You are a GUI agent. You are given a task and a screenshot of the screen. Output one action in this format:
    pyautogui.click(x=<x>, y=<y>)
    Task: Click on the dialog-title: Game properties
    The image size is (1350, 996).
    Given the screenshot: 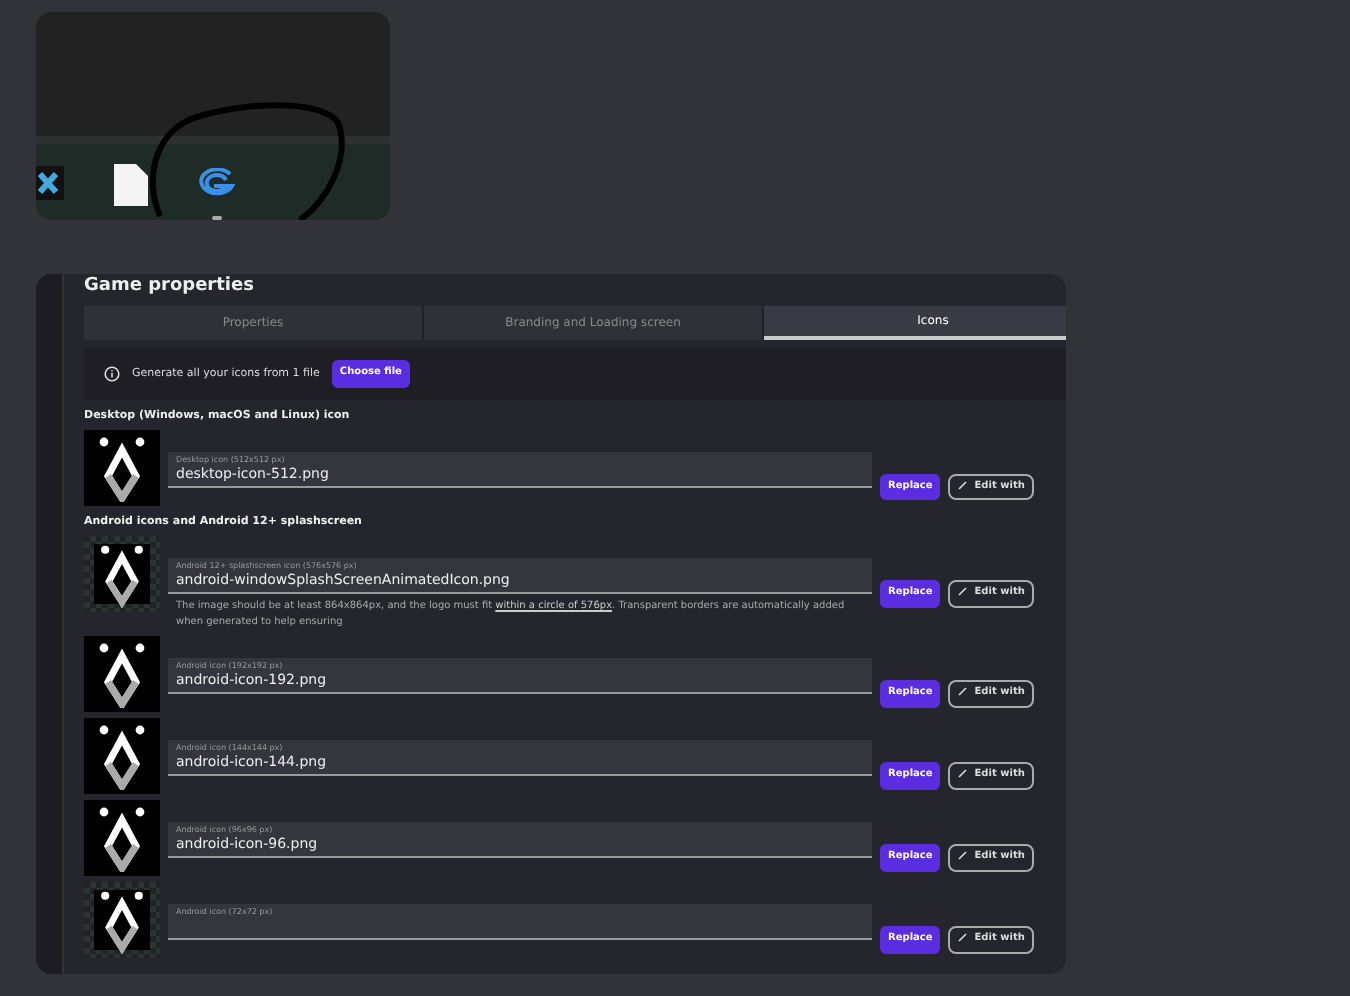 What is the action you would take?
    pyautogui.click(x=170, y=287)
    